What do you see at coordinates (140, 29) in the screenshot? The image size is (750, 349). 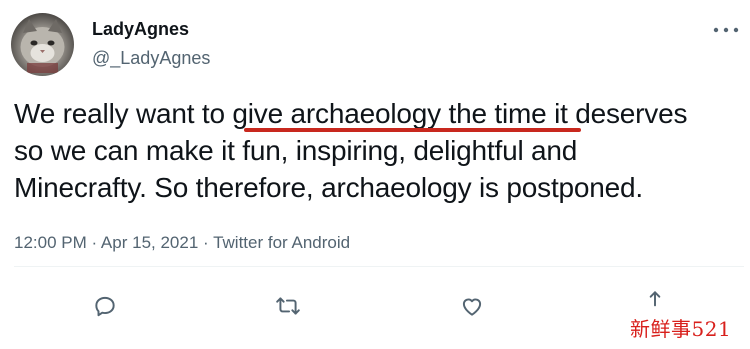 I see `author-display-name: LadyAgnes` at bounding box center [140, 29].